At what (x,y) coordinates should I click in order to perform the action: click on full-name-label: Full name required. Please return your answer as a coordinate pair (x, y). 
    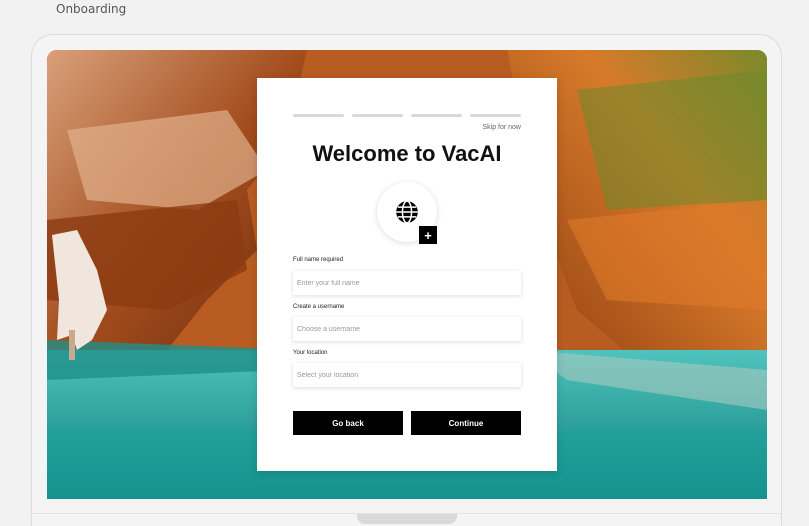
    Looking at the image, I should click on (318, 260).